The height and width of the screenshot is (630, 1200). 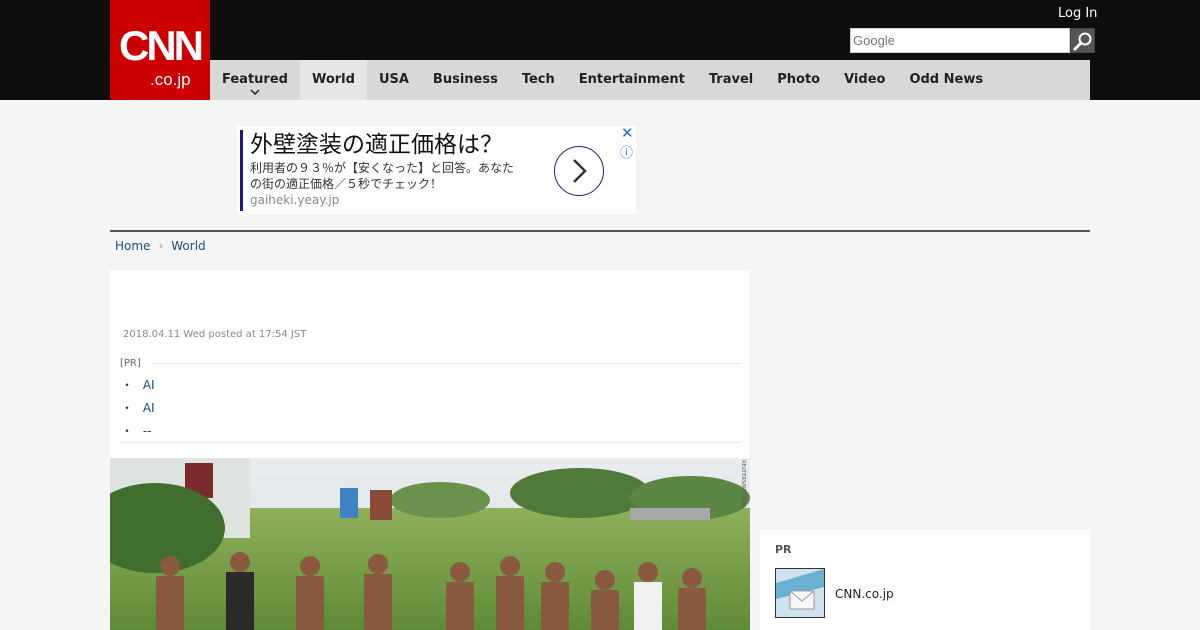 I want to click on ad-close-icon: ✕, so click(x=627, y=133).